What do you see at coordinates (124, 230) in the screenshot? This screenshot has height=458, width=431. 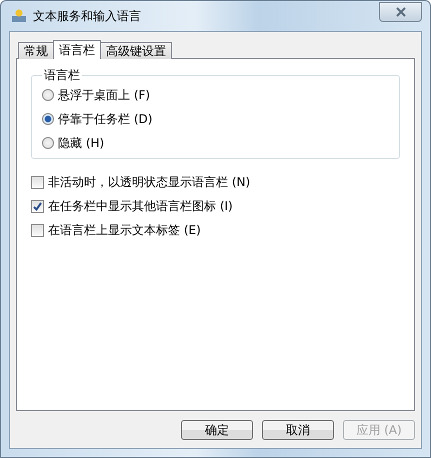 I see `checkbox-label: 在语言栏上显示文本标签 (E)` at bounding box center [124, 230].